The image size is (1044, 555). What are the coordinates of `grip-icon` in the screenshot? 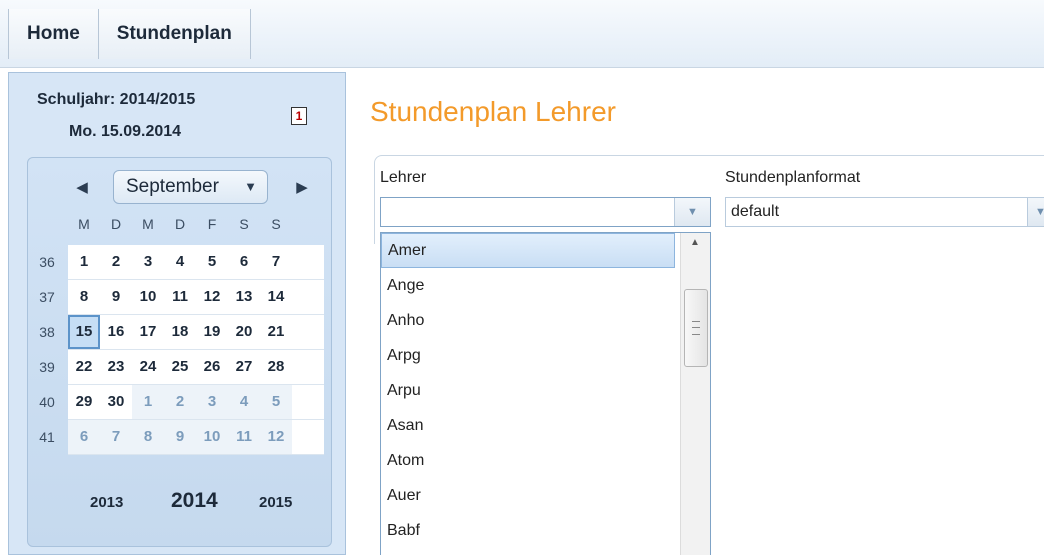 It's located at (696, 328).